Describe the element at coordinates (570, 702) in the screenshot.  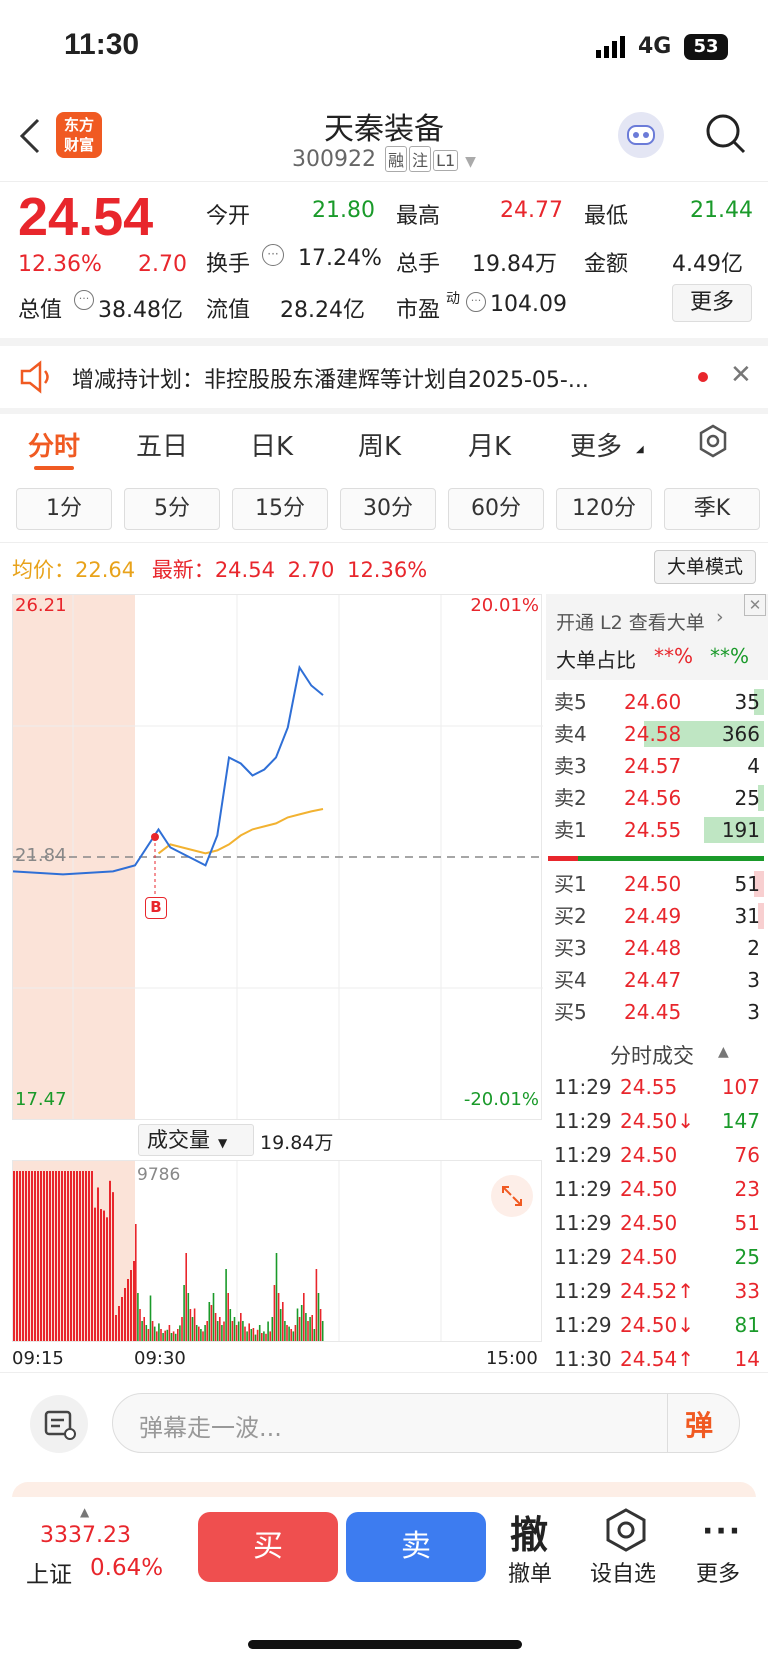
I see `level-label: 卖5` at that location.